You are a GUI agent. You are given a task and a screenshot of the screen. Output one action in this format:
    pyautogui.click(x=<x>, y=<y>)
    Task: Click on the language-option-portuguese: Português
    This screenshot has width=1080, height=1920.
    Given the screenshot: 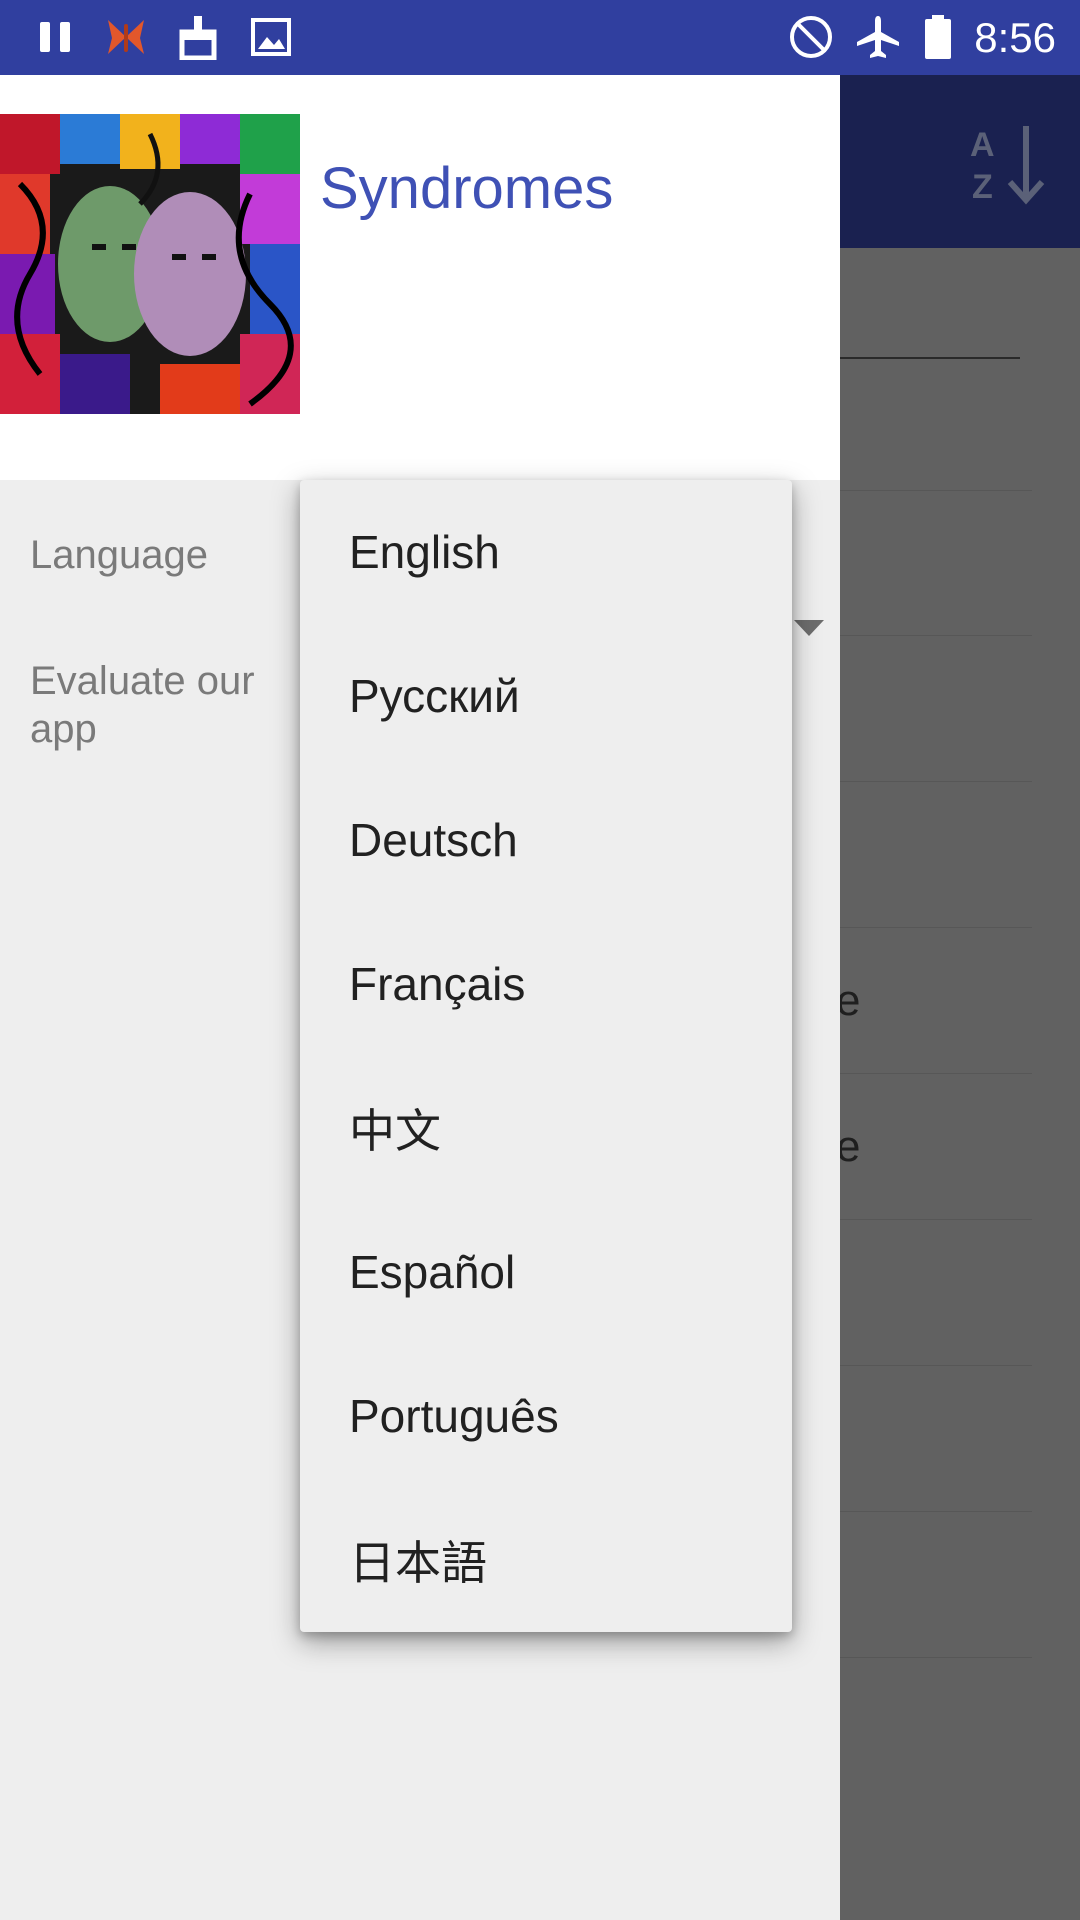 What is the action you would take?
    pyautogui.click(x=546, y=1416)
    